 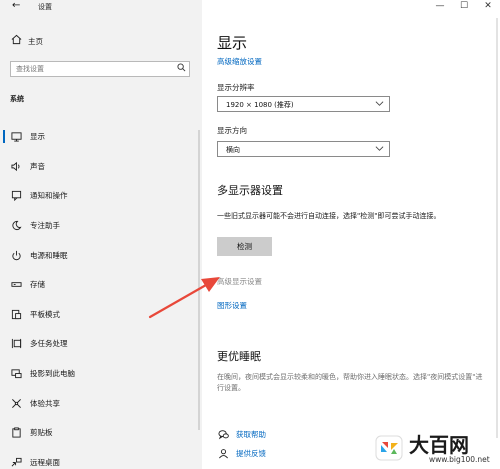 What do you see at coordinates (251, 453) in the screenshot?
I see `feedback-label: 提供反馈` at bounding box center [251, 453].